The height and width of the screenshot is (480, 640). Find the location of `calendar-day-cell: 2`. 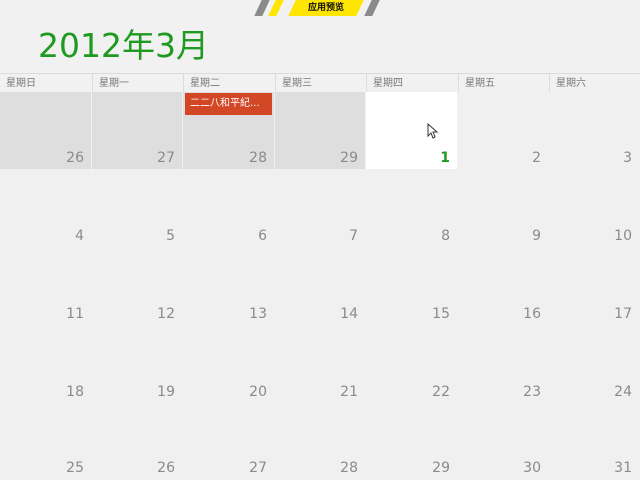

calendar-day-cell: 2 is located at coordinates (503, 130).